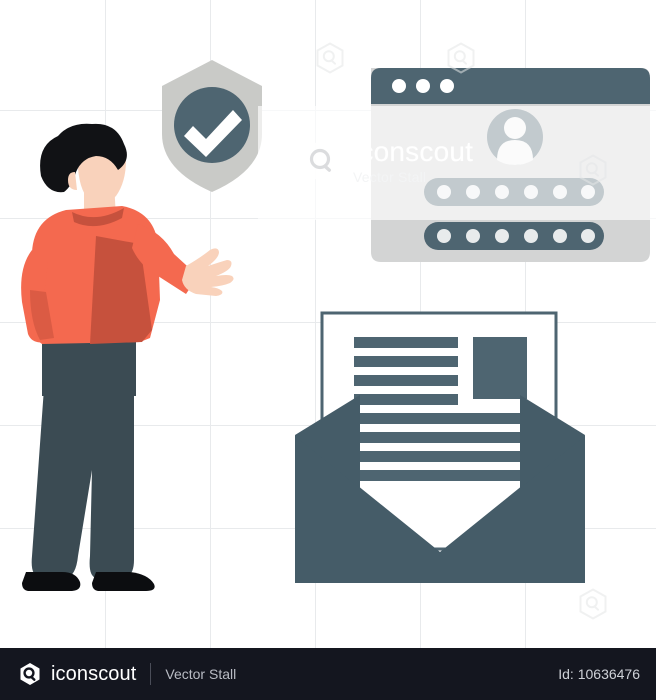 This screenshot has width=656, height=700. Describe the element at coordinates (123, 581) in the screenshot. I see `shoe-right` at that location.